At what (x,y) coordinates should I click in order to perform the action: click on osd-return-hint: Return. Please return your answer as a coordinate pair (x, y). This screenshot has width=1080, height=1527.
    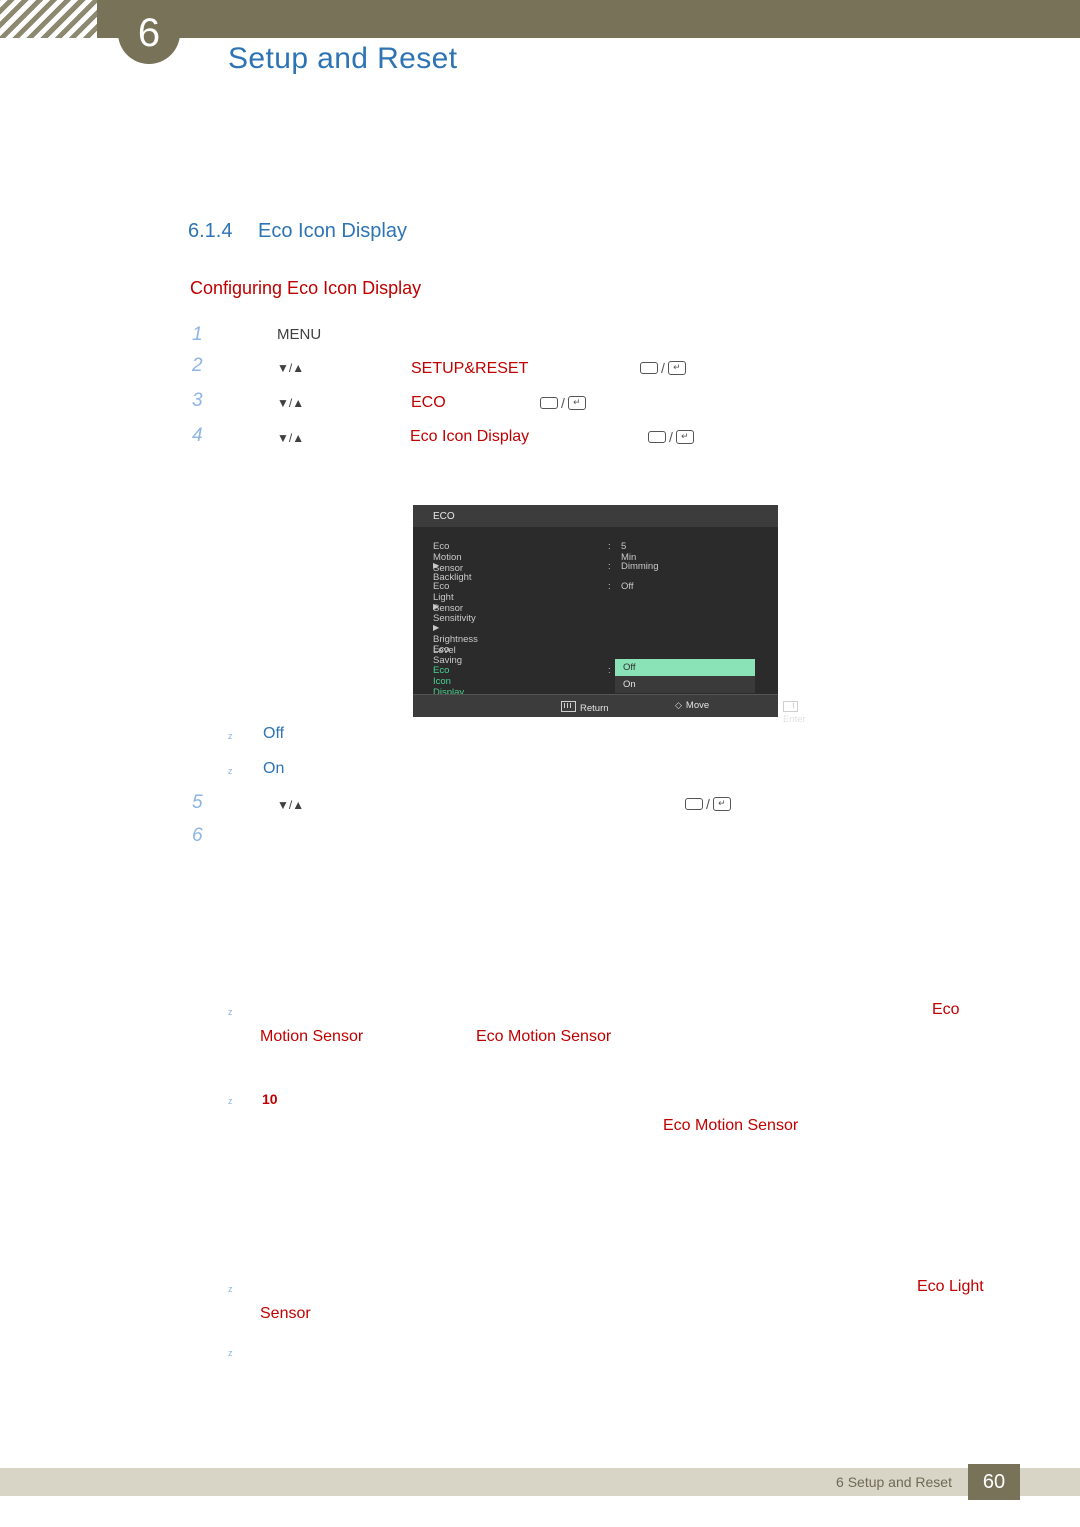
    Looking at the image, I should click on (585, 707).